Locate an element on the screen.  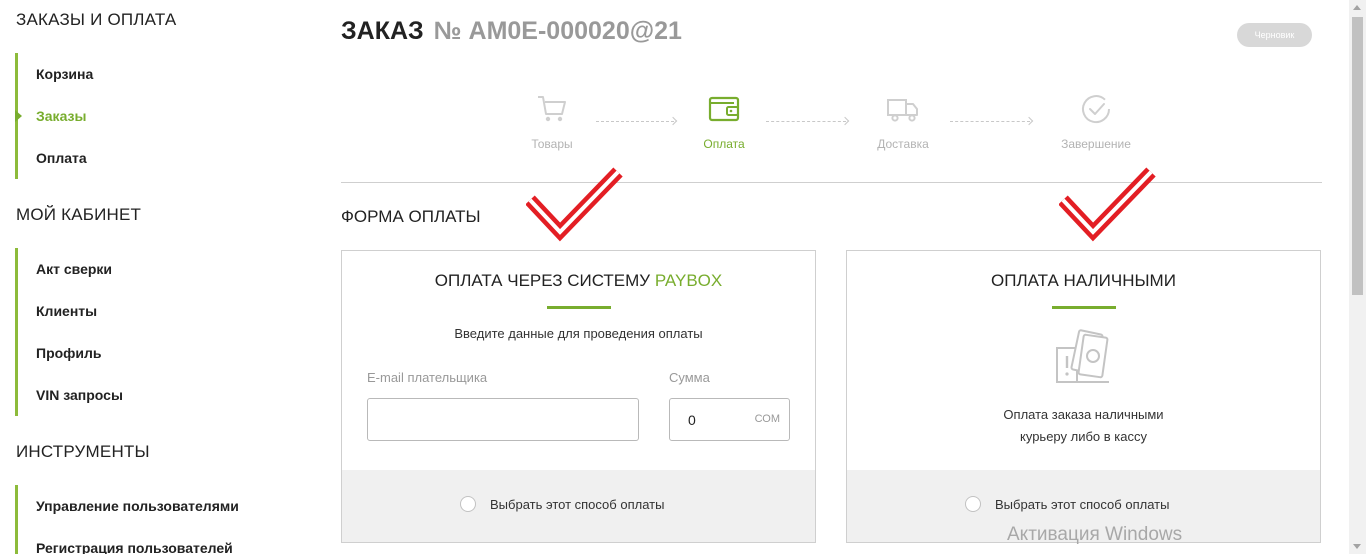
scrollbar is located at coordinates (1357, 277).